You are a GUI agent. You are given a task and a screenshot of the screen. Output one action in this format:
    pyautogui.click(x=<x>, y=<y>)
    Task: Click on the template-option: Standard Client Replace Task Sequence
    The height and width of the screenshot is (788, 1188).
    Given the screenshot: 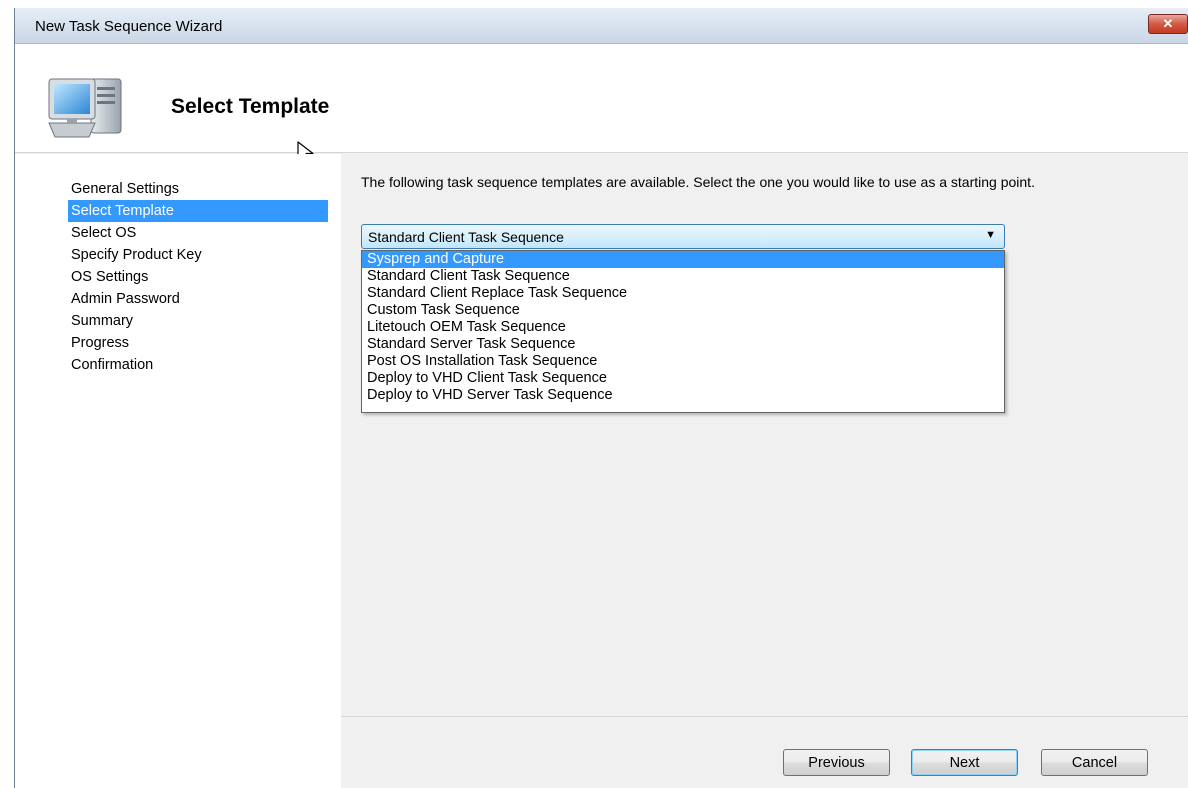 What is the action you would take?
    pyautogui.click(x=683, y=293)
    